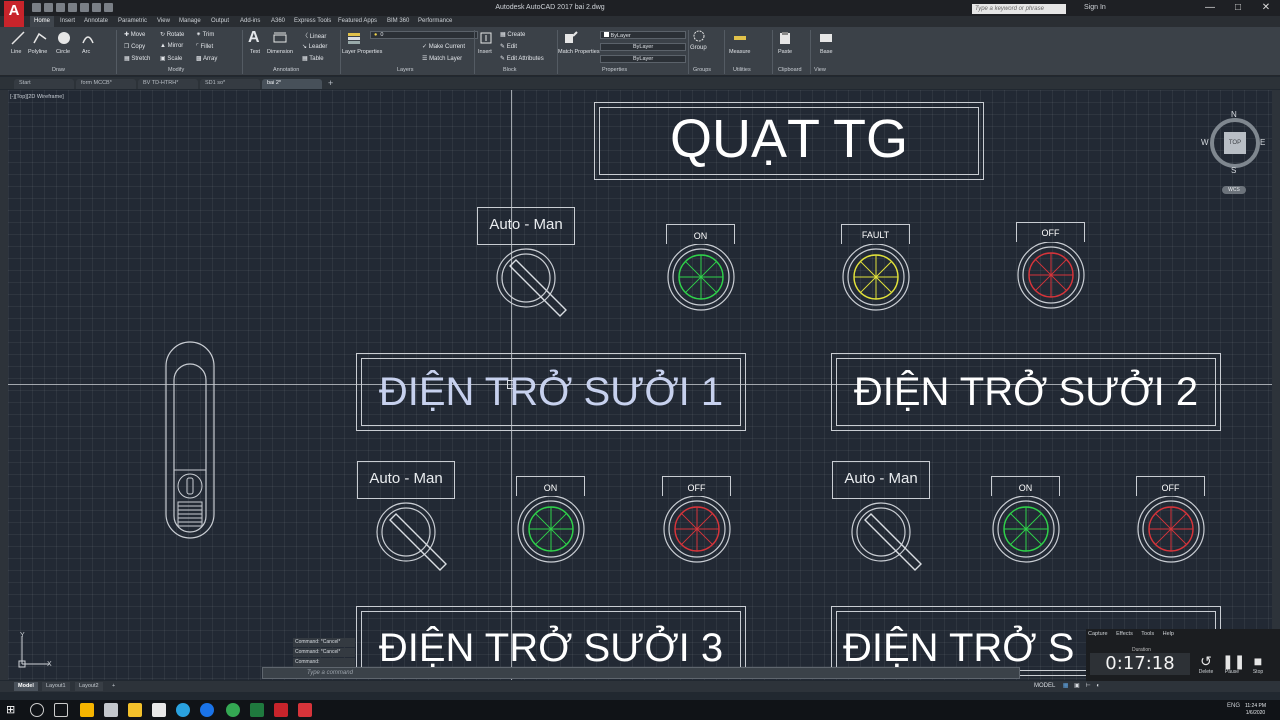  I want to click on array-button: ▩ Array, so click(206, 58).